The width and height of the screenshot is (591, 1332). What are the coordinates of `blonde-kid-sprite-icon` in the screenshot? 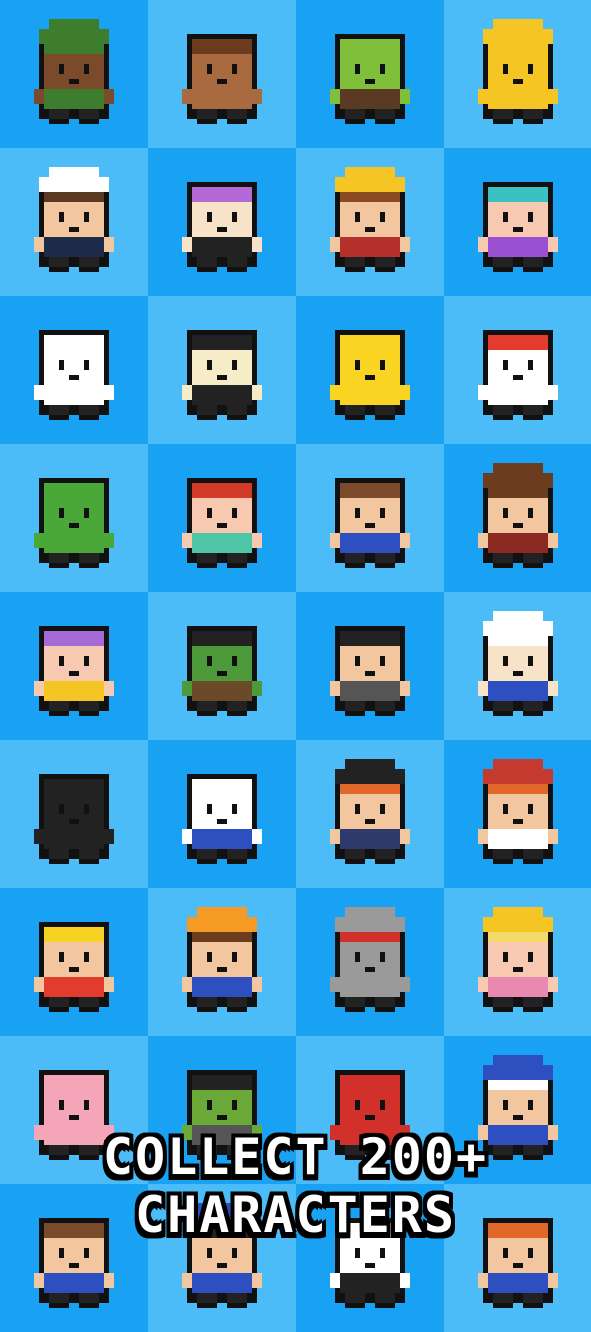 It's located at (74, 967).